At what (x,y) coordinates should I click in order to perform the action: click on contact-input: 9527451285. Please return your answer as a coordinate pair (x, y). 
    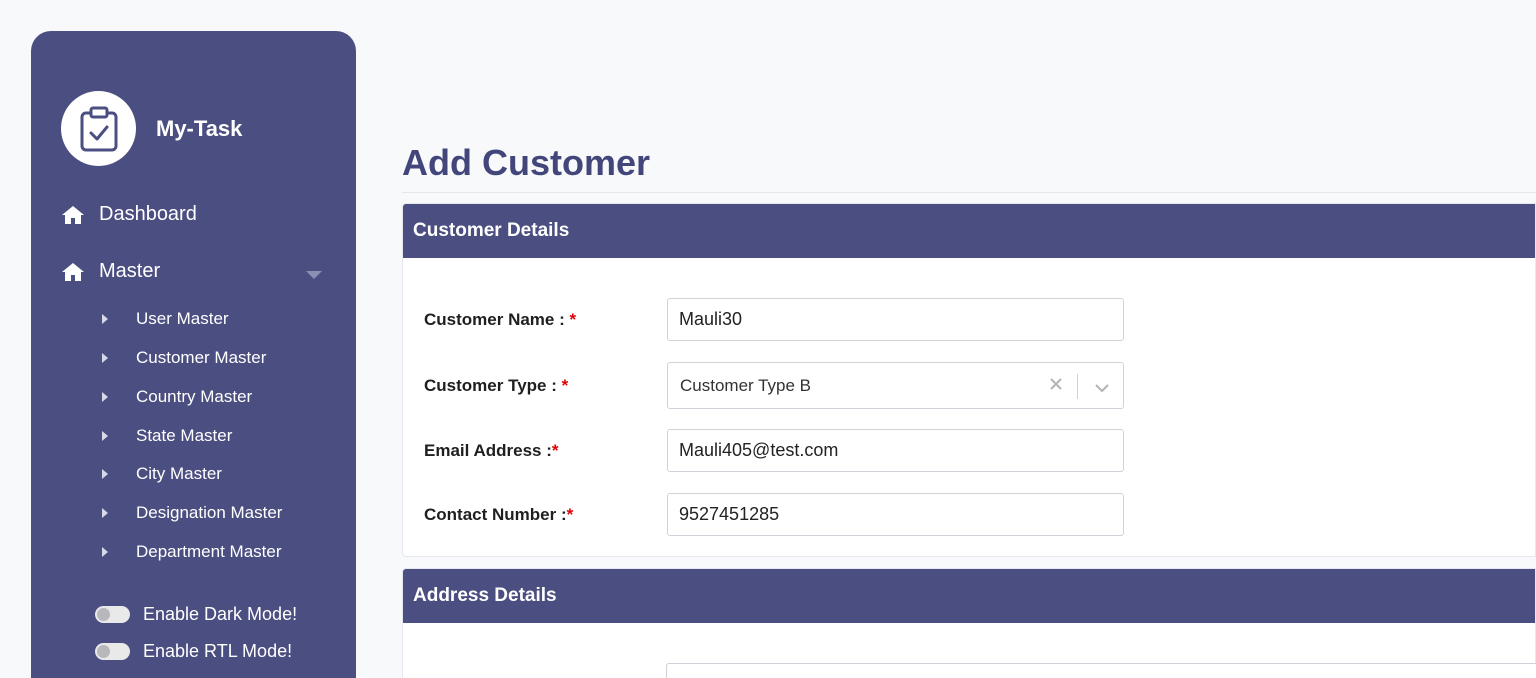
    Looking at the image, I should click on (895, 514).